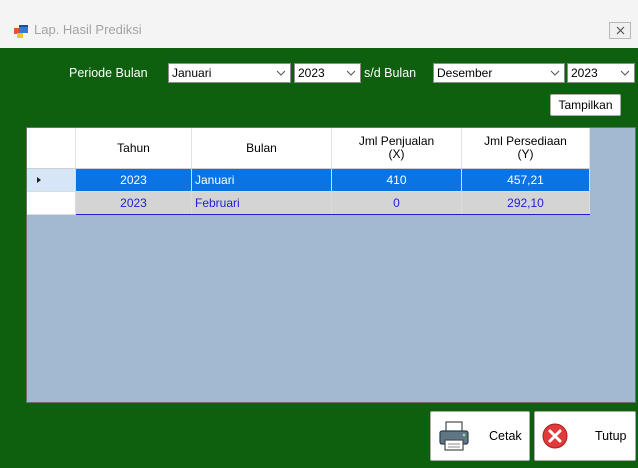 The width and height of the screenshot is (638, 468). I want to click on column-header-tahun: Tahun, so click(133, 148).